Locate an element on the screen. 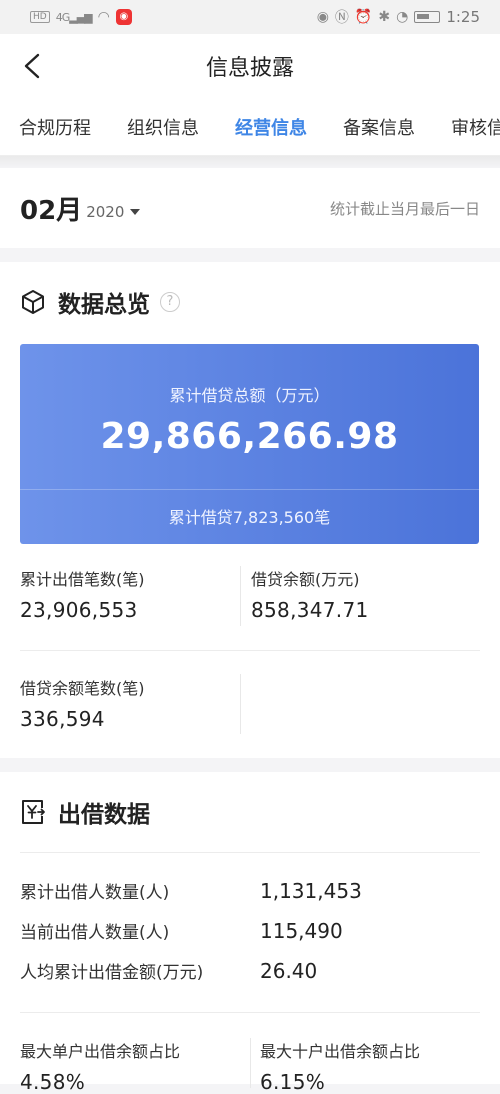 This screenshot has height=1094, width=500. lend-row-cumulative-lenders: 累计出借人数量(人) 1,131,453 is located at coordinates (250, 891).